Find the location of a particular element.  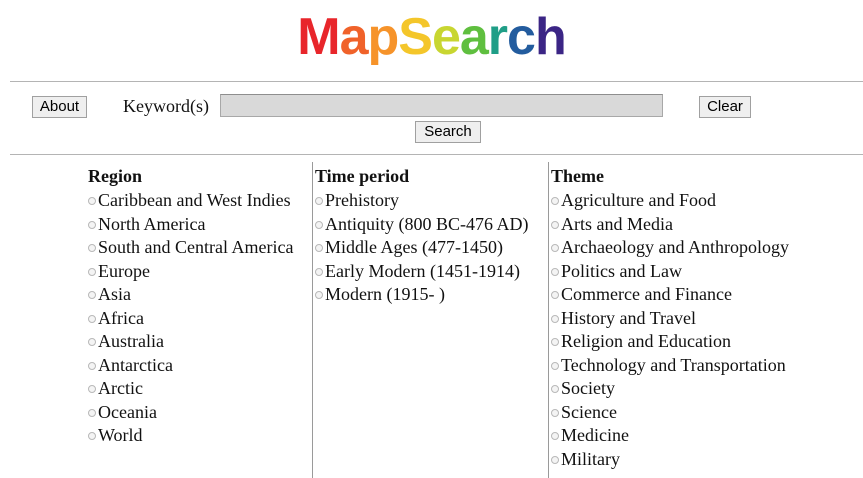

theme-option-label: History and Travel is located at coordinates (628, 317).